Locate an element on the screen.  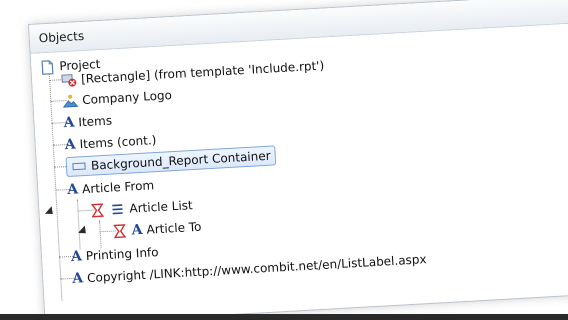
document-icon is located at coordinates (47, 67).